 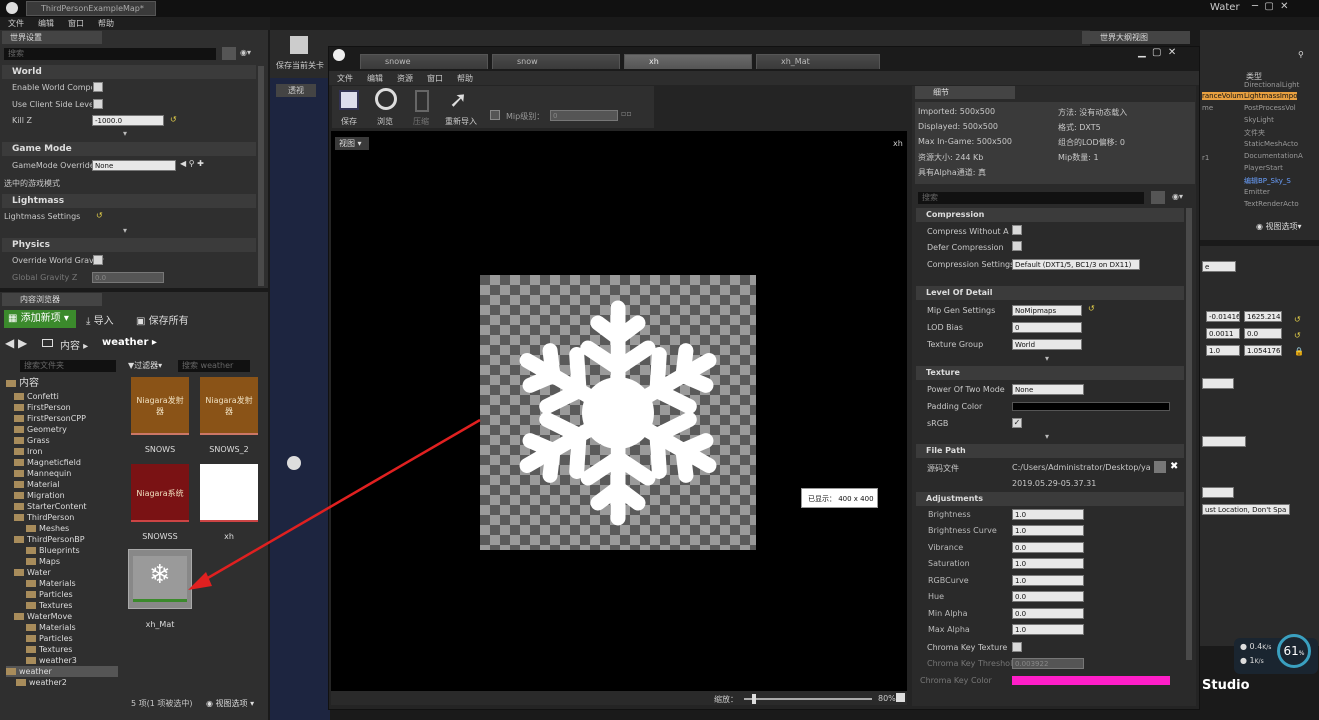 What do you see at coordinates (688, 61) in the screenshot?
I see `tab-xh: xh` at bounding box center [688, 61].